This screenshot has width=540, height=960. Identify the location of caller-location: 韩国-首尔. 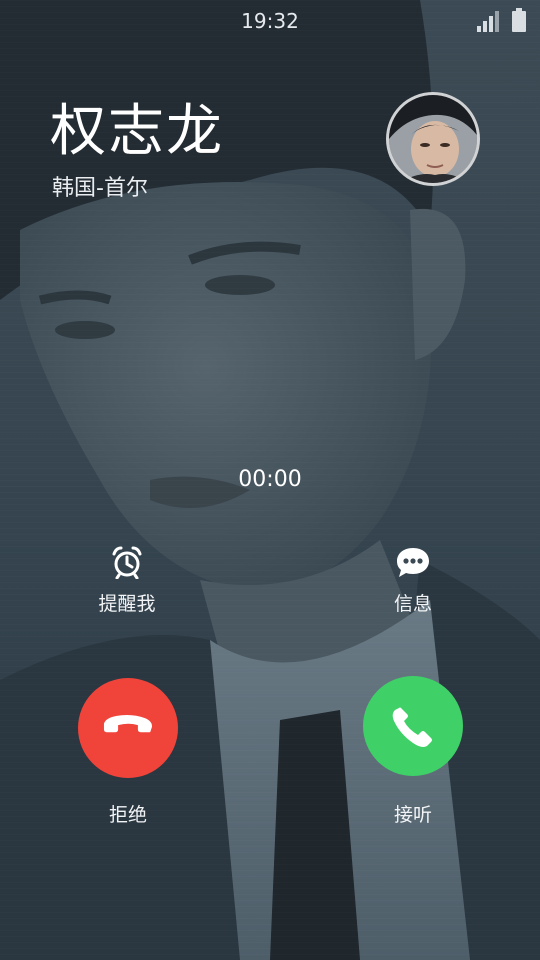
(100, 188).